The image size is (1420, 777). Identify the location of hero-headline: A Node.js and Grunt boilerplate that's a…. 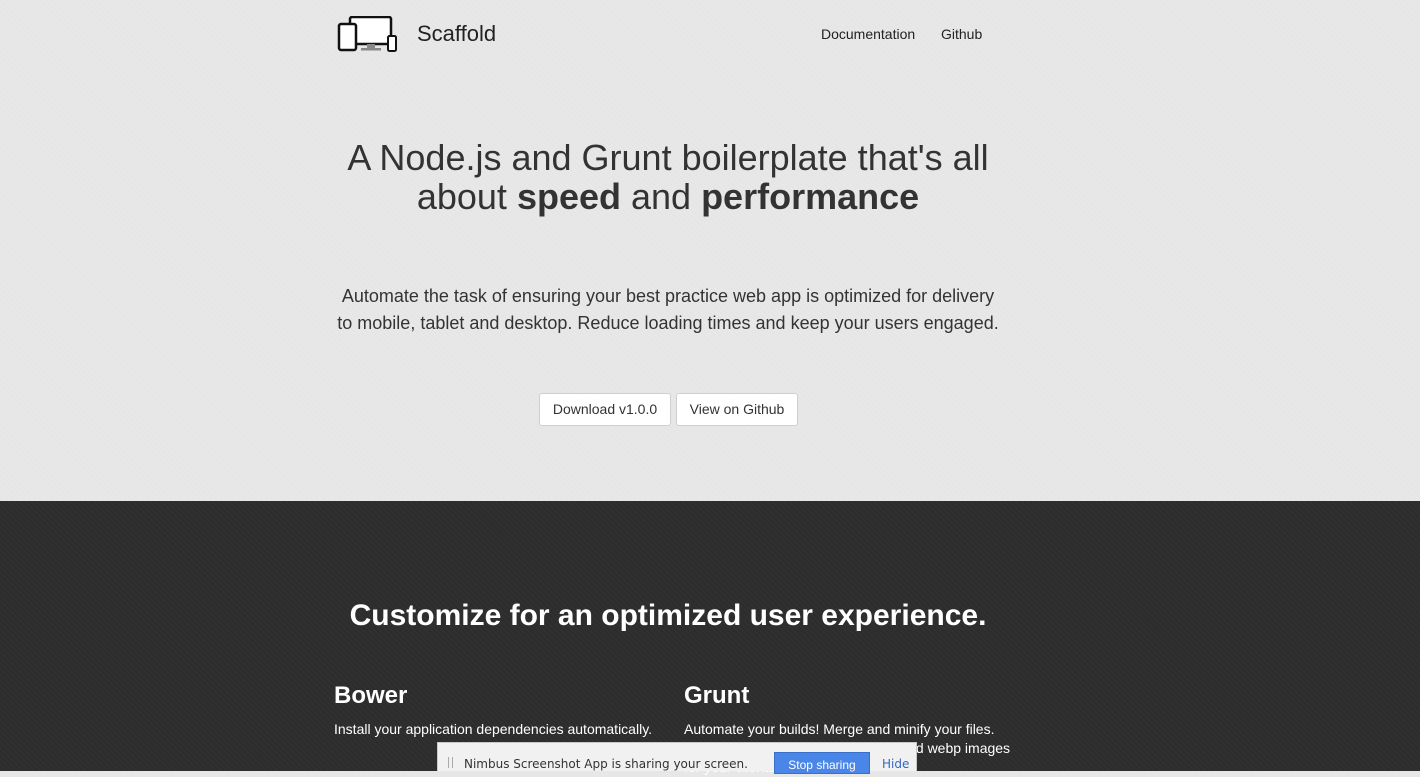
(668, 177).